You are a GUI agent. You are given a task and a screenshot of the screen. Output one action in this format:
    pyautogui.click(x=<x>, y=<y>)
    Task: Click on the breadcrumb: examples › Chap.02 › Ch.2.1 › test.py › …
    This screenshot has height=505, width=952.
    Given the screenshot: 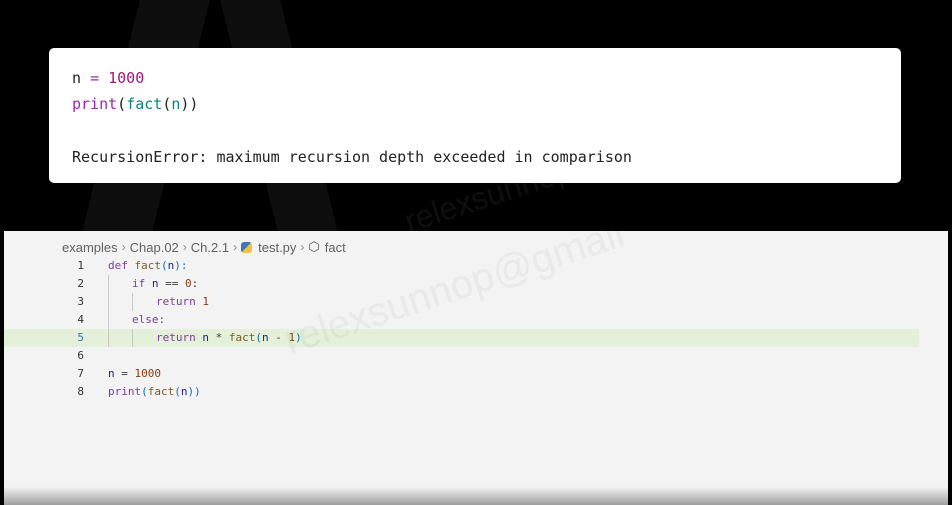 What is the action you would take?
    pyautogui.click(x=204, y=247)
    